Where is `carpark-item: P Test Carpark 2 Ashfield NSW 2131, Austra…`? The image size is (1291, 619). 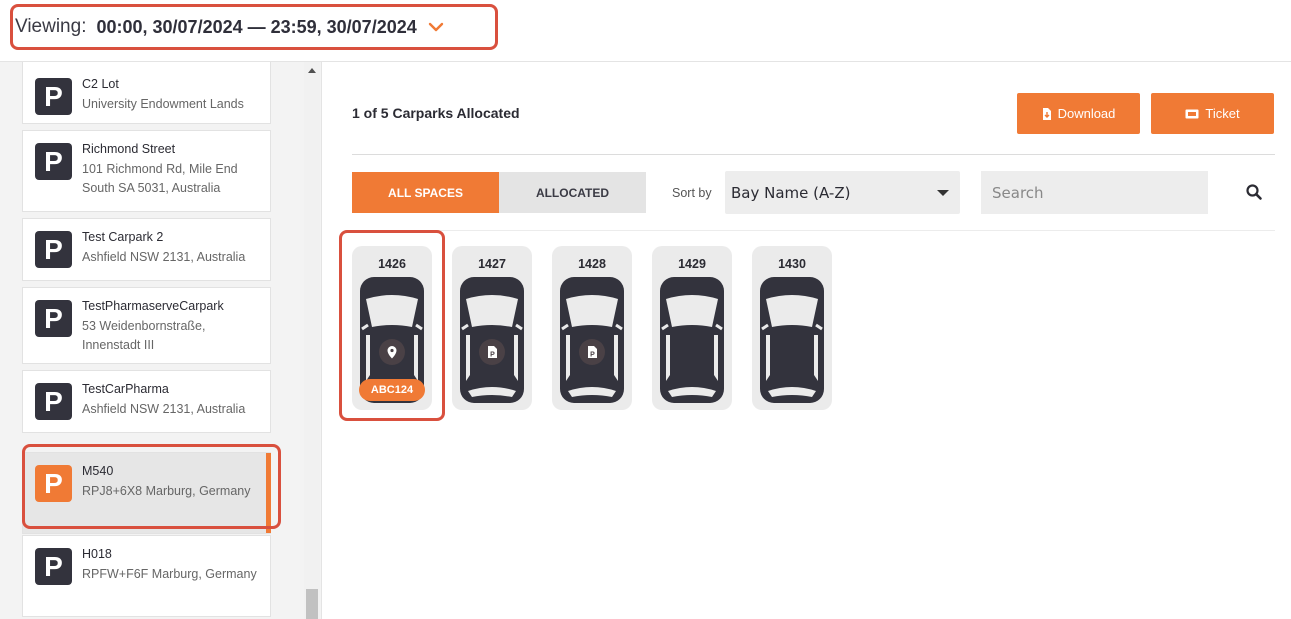 carpark-item: P Test Carpark 2 Ashfield NSW 2131, Austra… is located at coordinates (146, 249).